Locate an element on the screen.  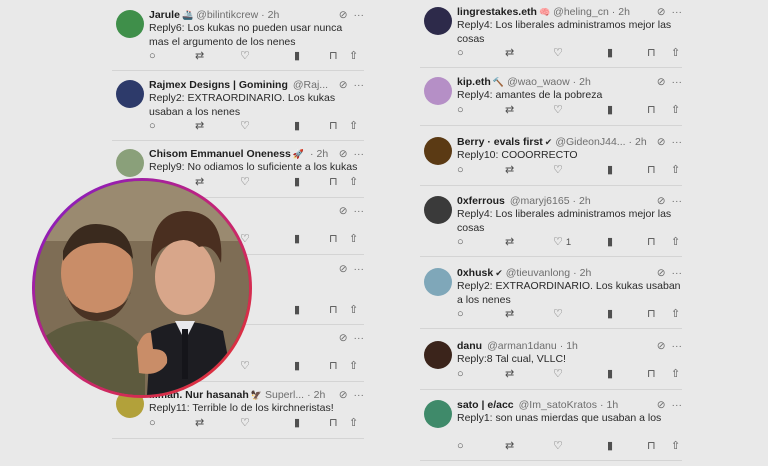
author-name: sato | e/acc is located at coordinates (485, 405).